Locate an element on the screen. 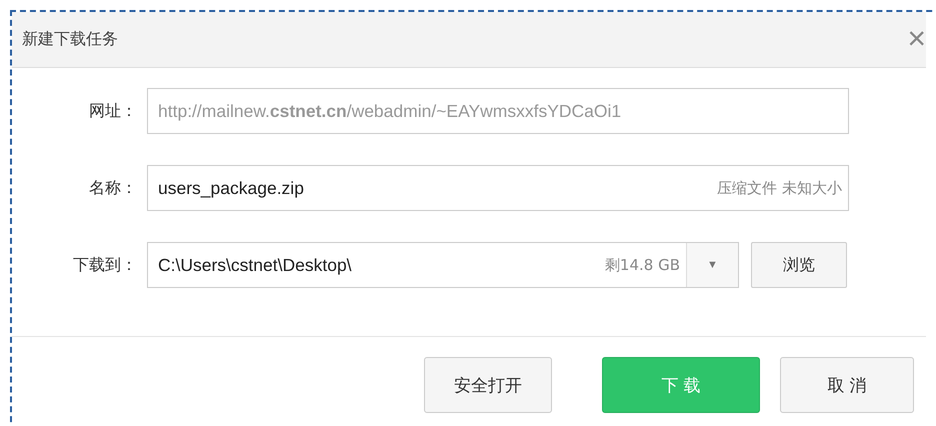  dialog-button: 取 消 is located at coordinates (847, 385).